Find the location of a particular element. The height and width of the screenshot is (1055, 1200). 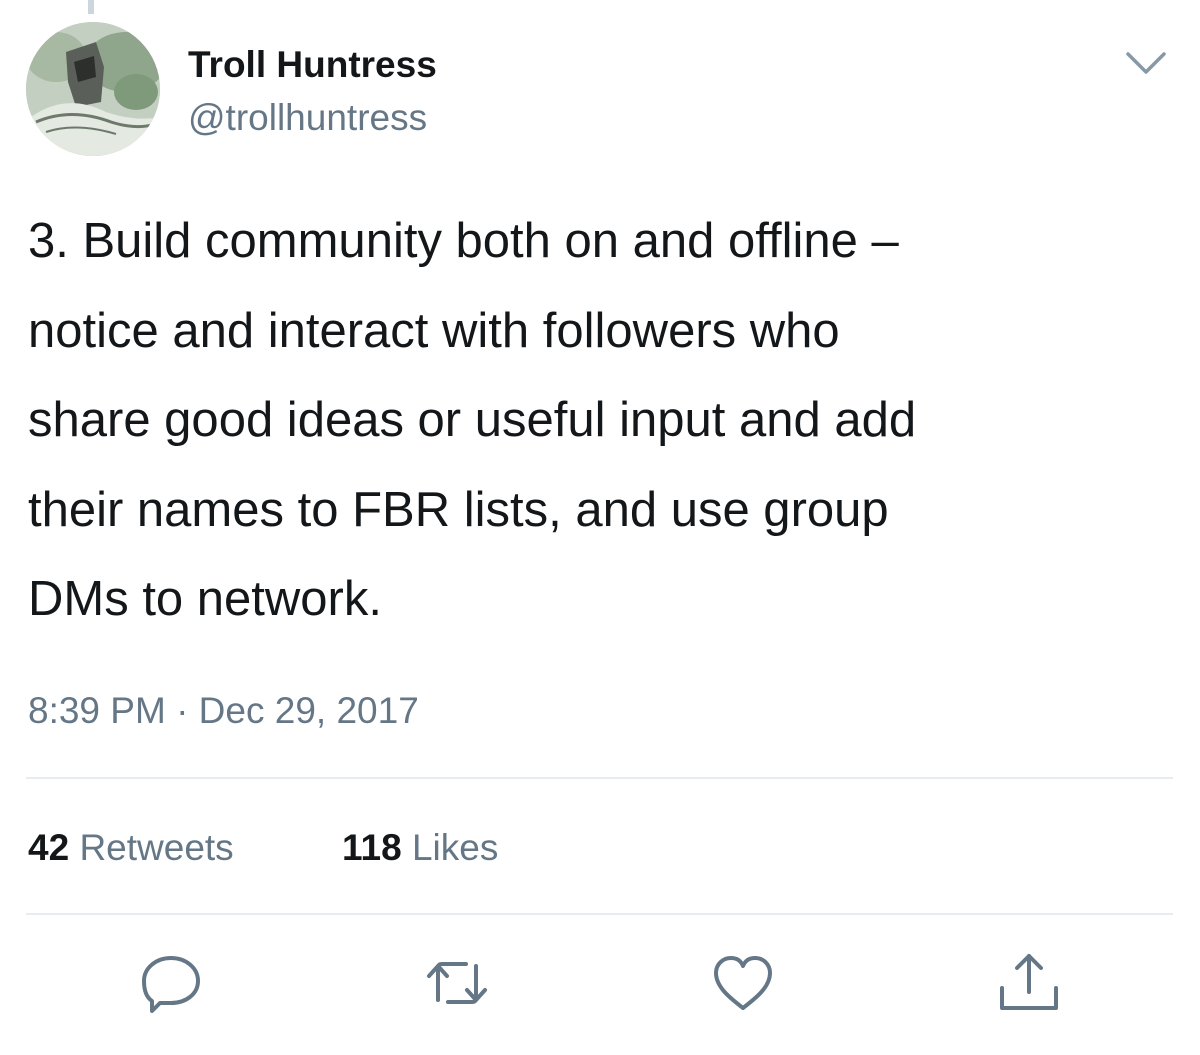

reply-button is located at coordinates (171, 983).